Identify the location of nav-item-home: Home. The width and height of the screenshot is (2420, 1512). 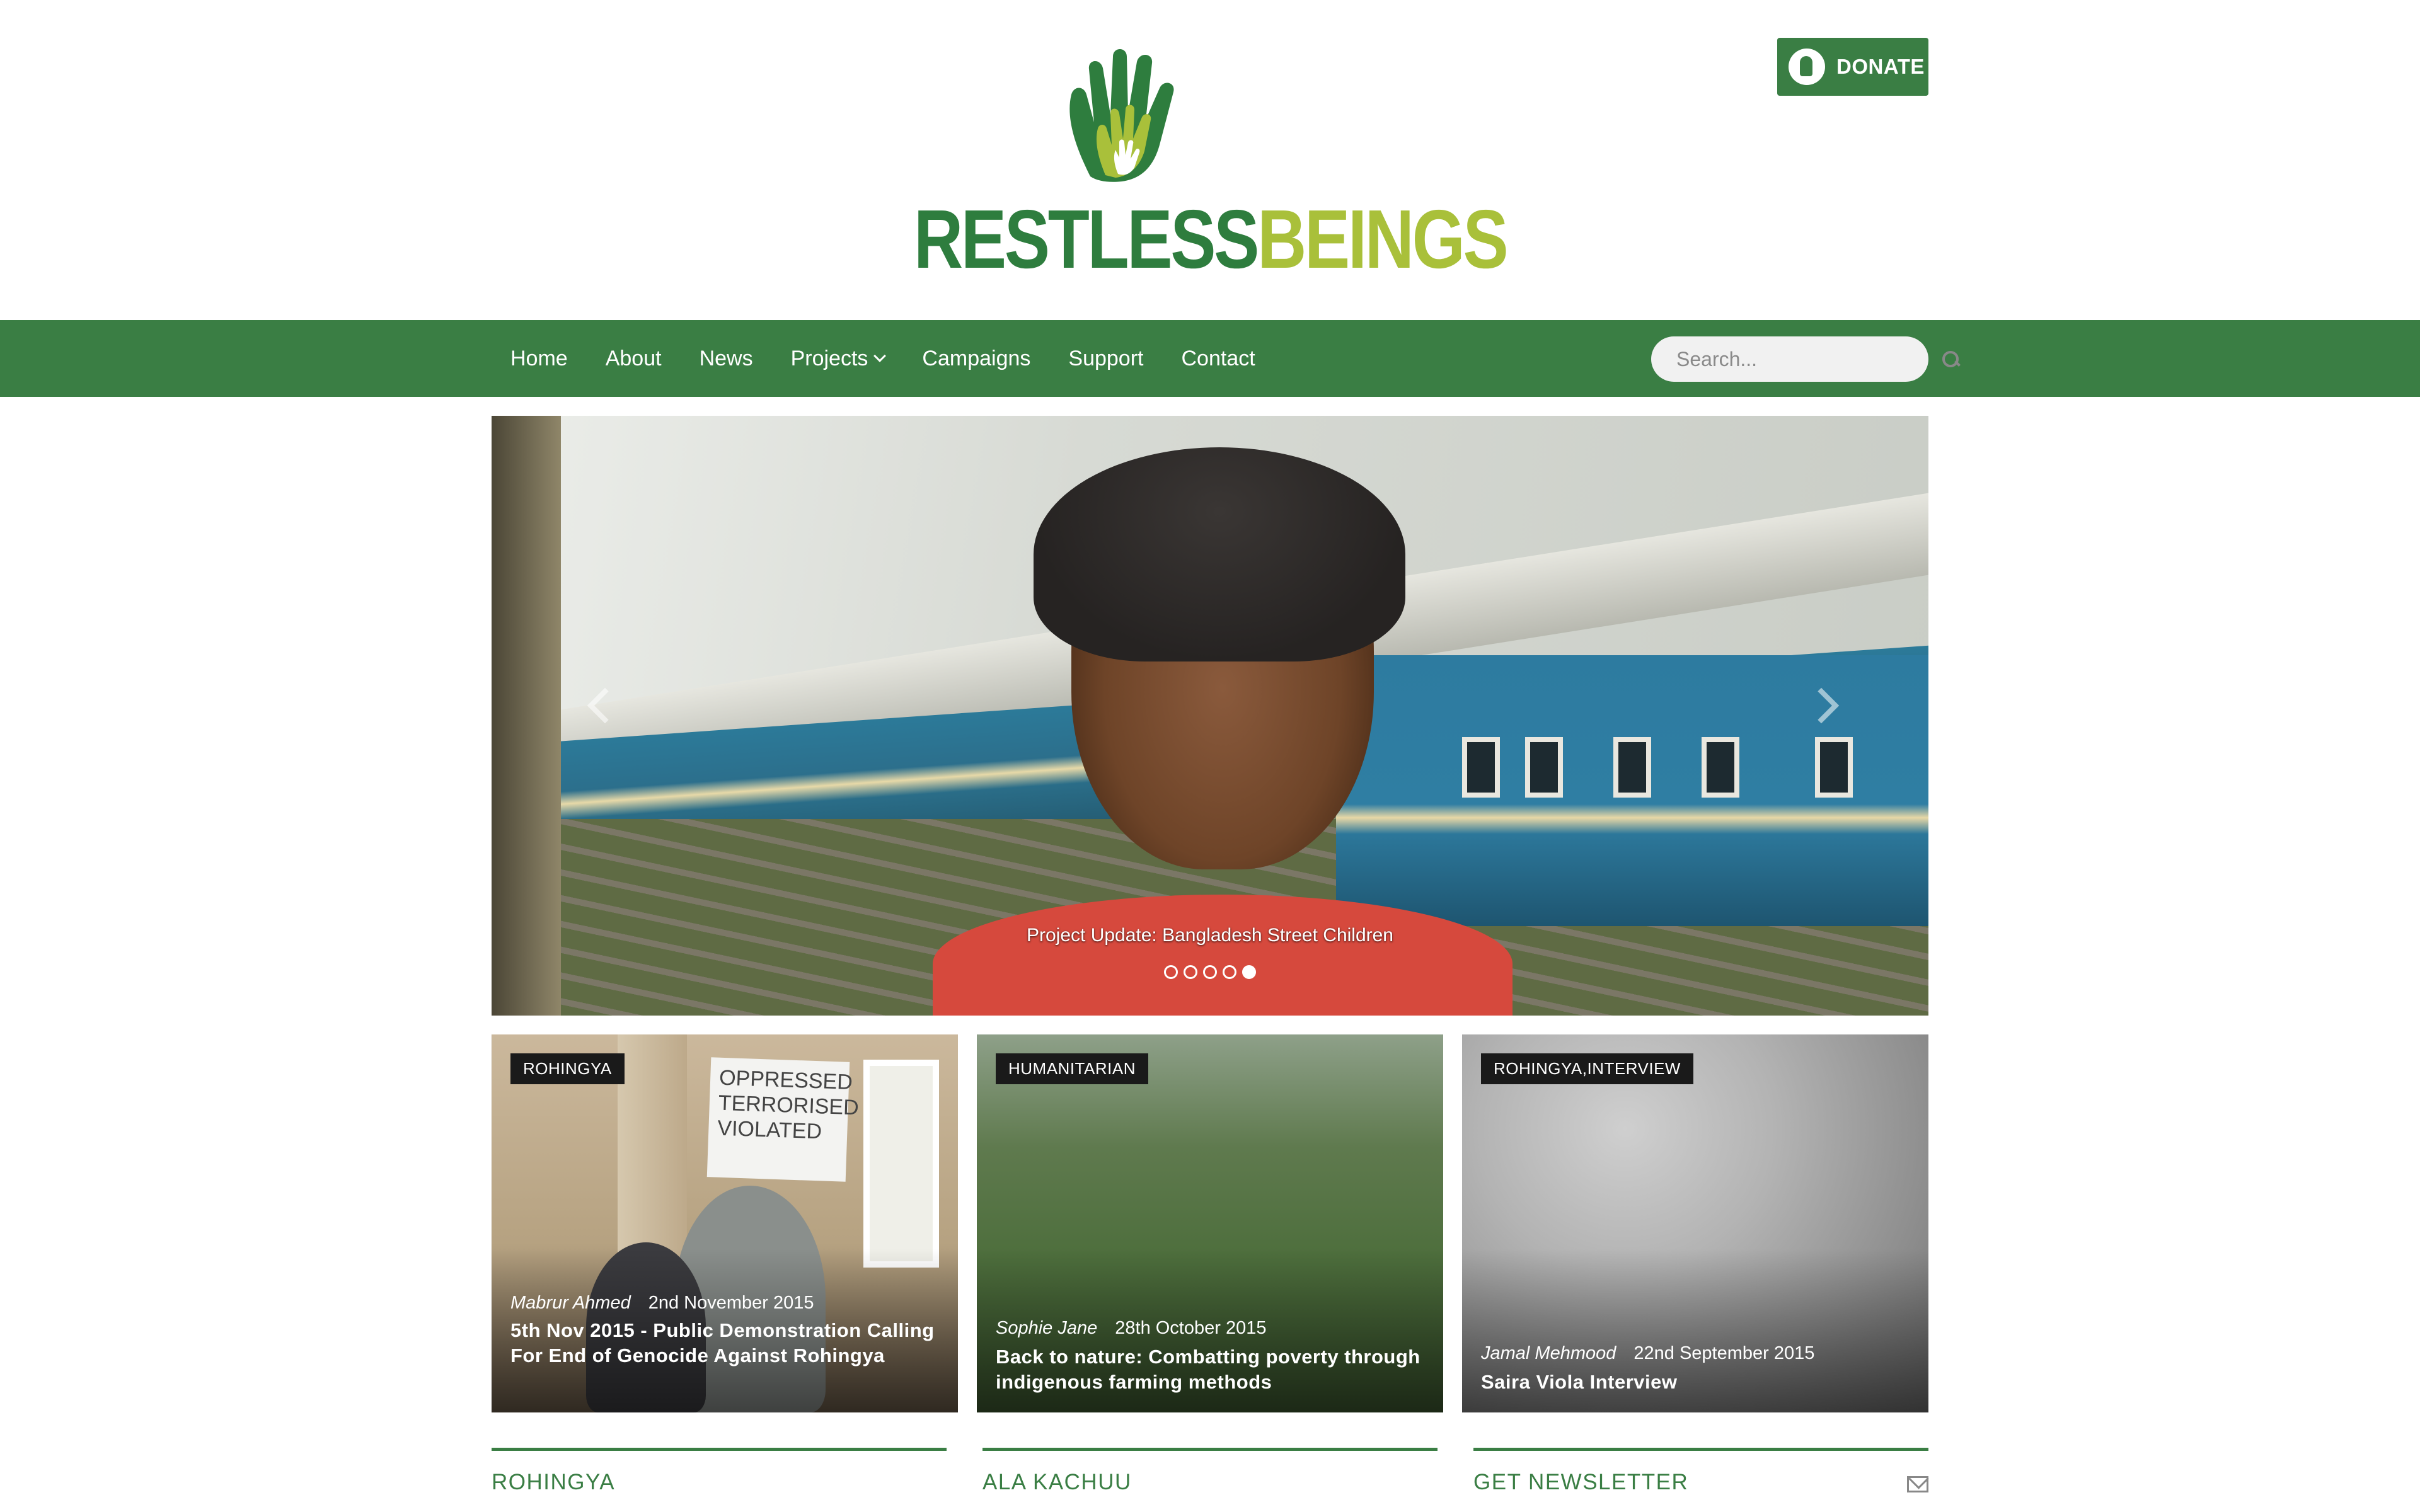
(539, 358).